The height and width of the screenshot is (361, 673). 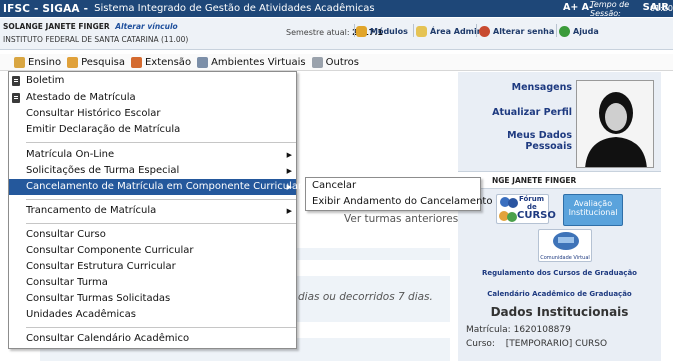 I want to click on menu-item-consultar-estrutura: Consultar Estrutura Curricular, so click(x=152, y=267).